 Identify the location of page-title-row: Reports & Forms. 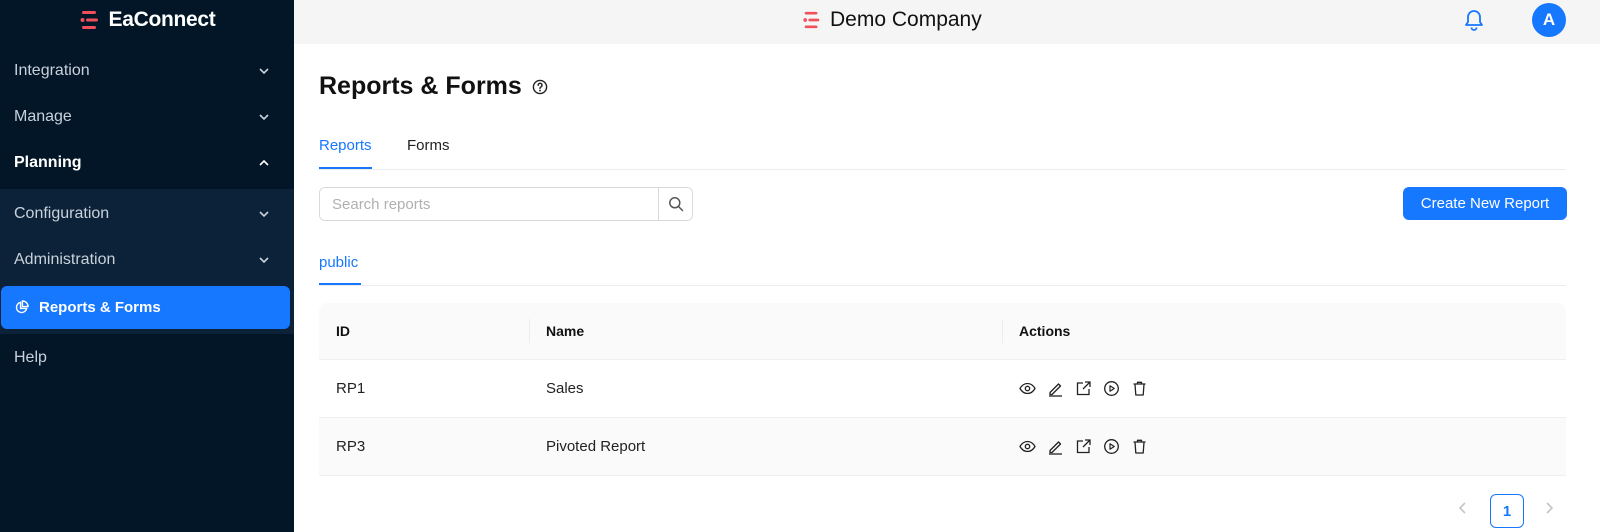
(433, 86).